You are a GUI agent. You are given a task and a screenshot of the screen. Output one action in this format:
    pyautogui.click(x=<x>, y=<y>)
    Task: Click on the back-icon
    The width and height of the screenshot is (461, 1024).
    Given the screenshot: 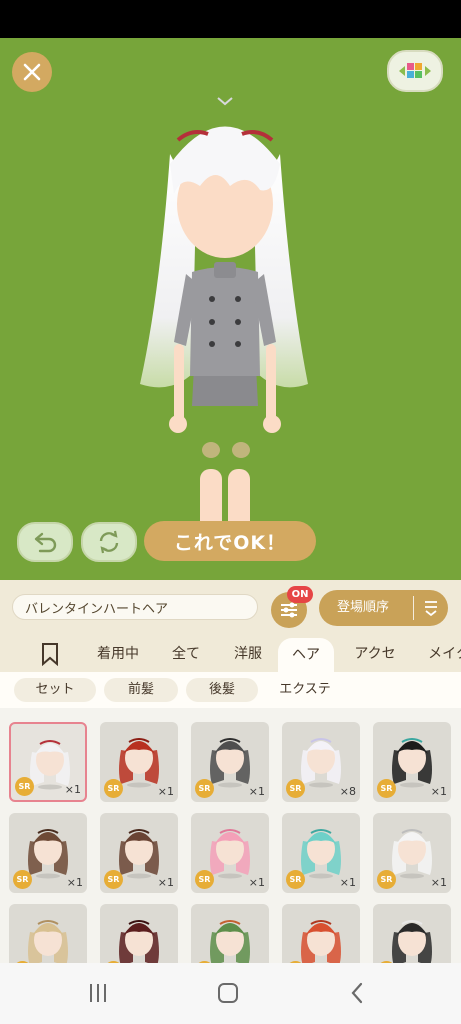 What is the action you would take?
    pyautogui.click(x=358, y=993)
    